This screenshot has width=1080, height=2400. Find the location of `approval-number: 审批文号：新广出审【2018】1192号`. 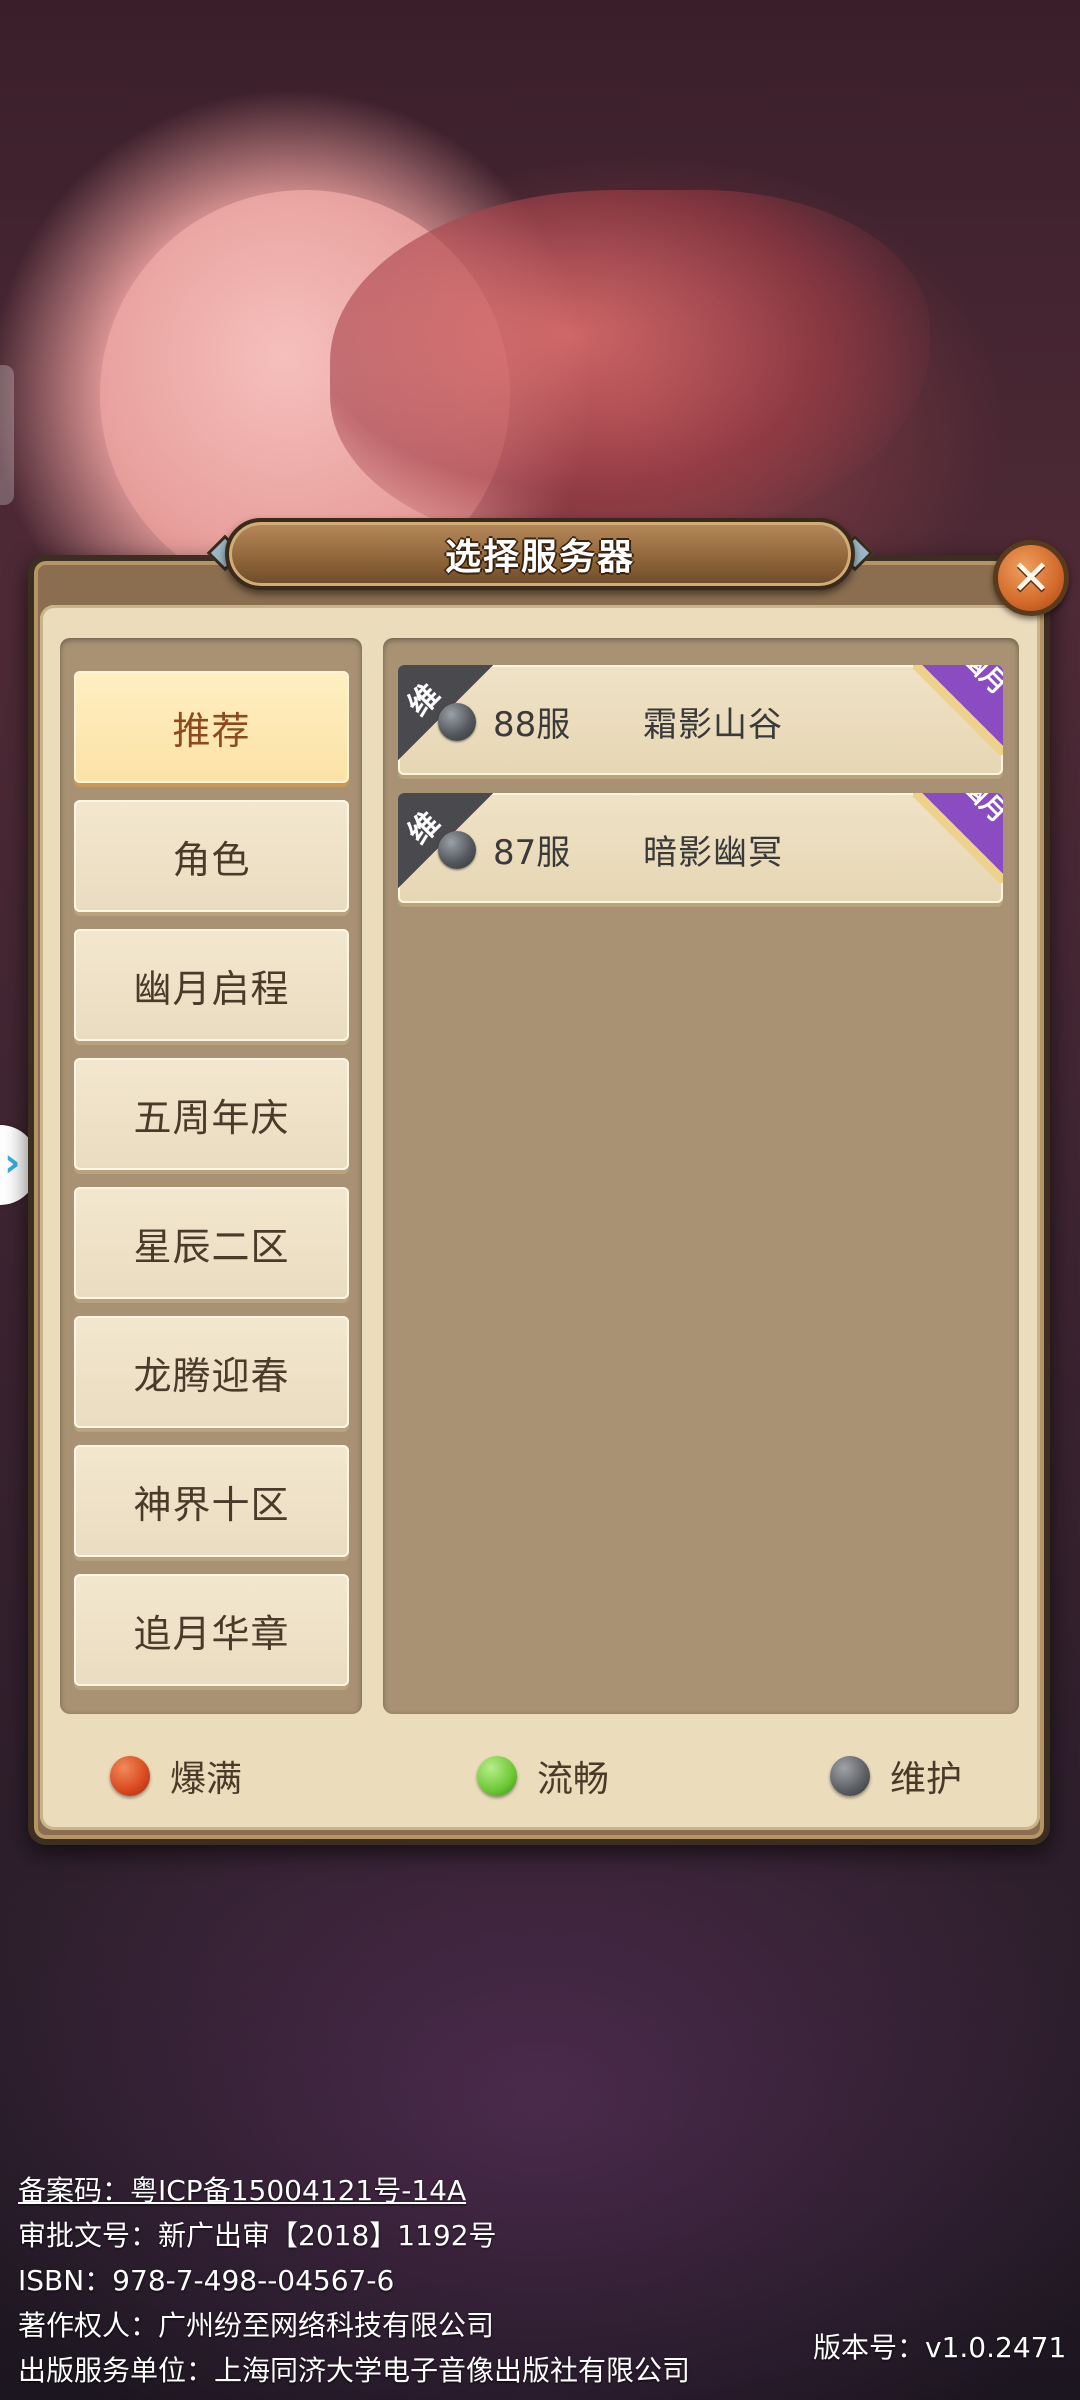

approval-number: 审批文号：新广出审【2018】1192号 is located at coordinates (257, 2235).